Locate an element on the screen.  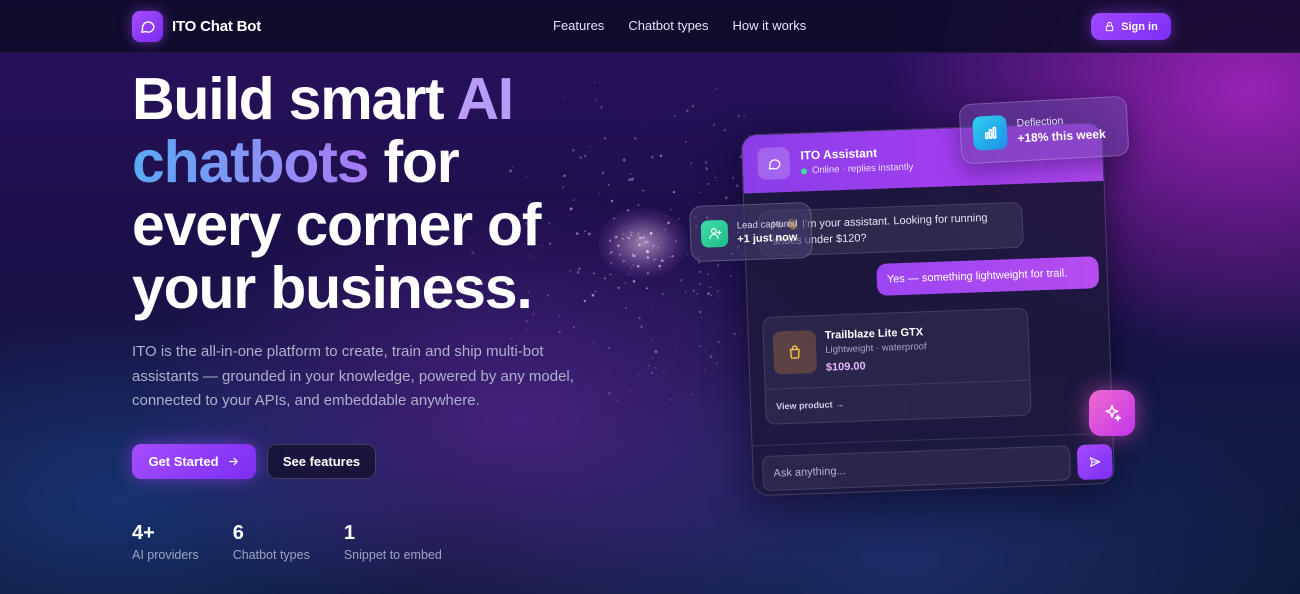
assistant-info: ITO Assistant Online · replies instantly is located at coordinates (856, 161).